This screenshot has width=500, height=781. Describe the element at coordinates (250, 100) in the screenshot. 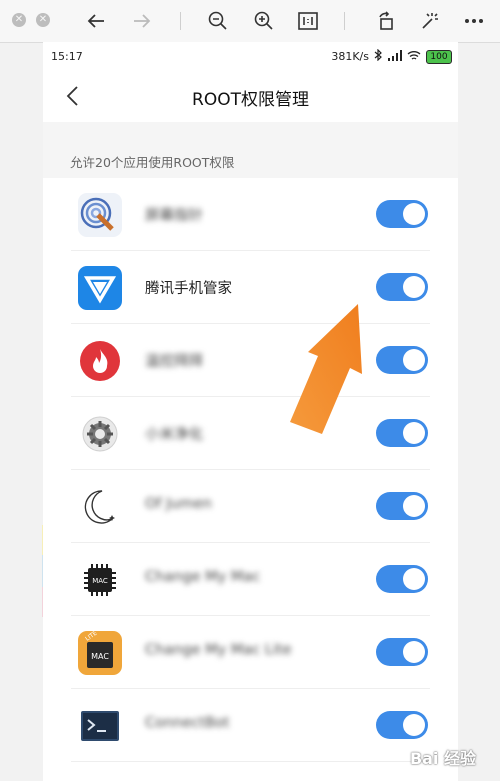

I see `page-title: ROOT权限管理` at that location.